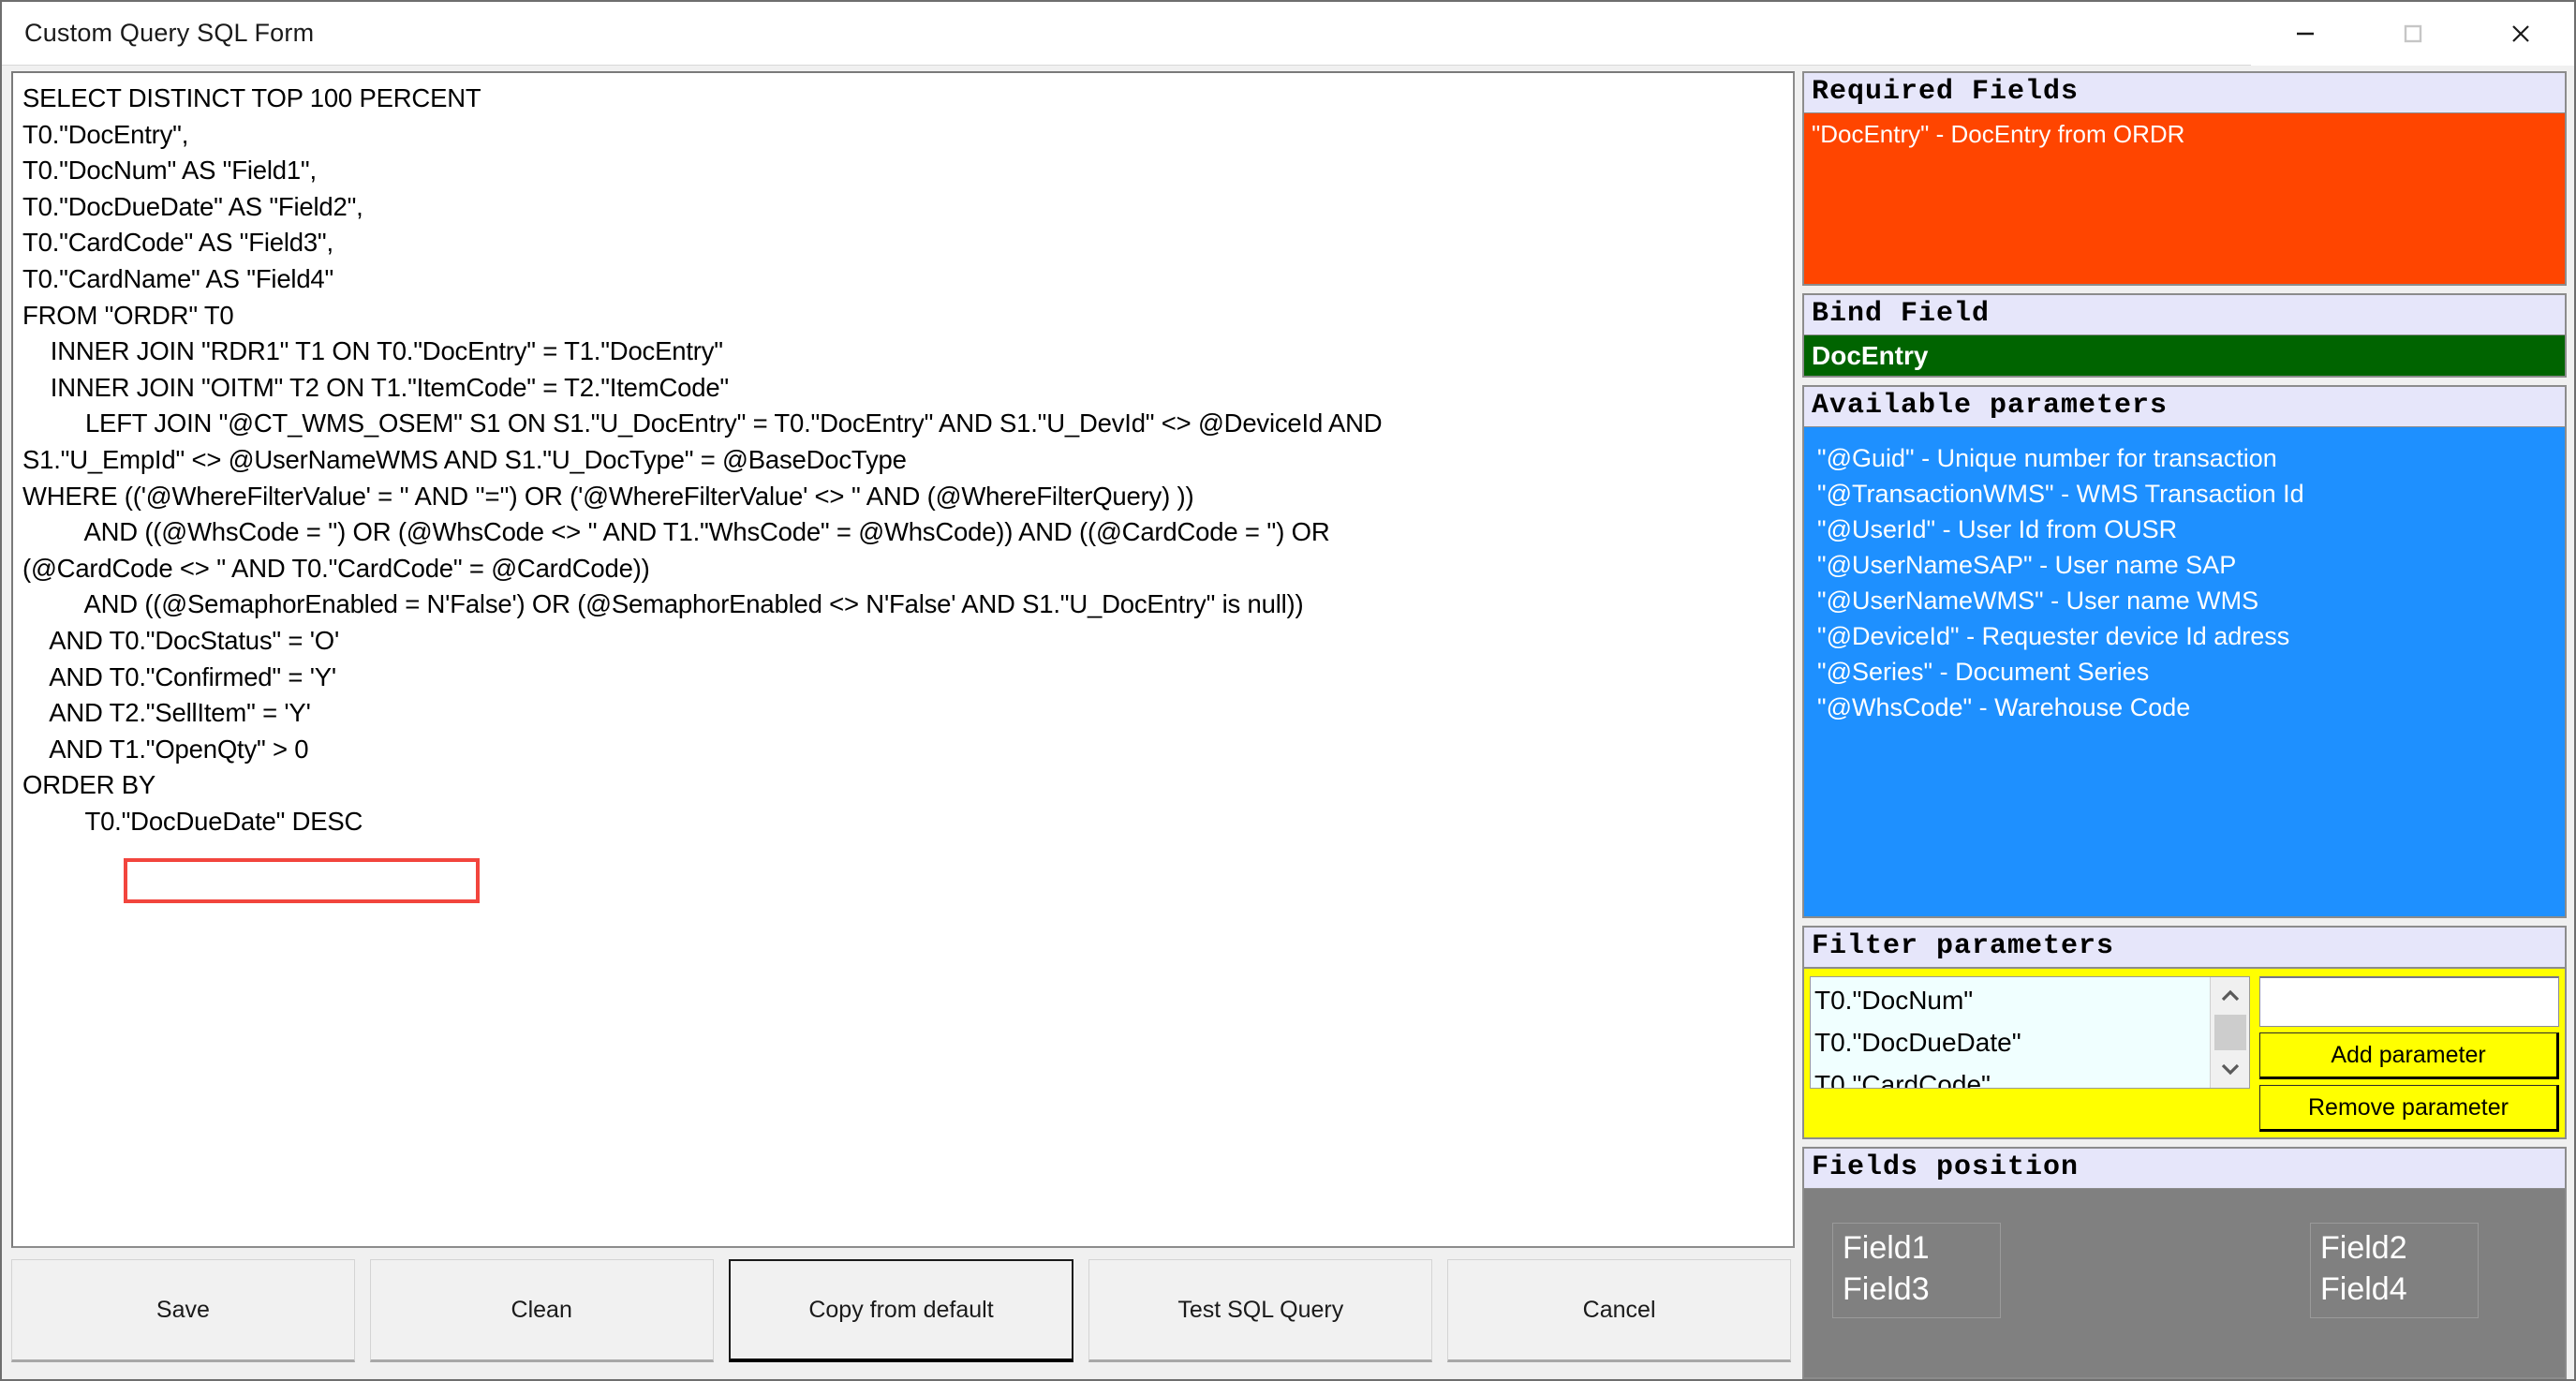  I want to click on copy-from-default-button-label: Copy from default, so click(901, 1309).